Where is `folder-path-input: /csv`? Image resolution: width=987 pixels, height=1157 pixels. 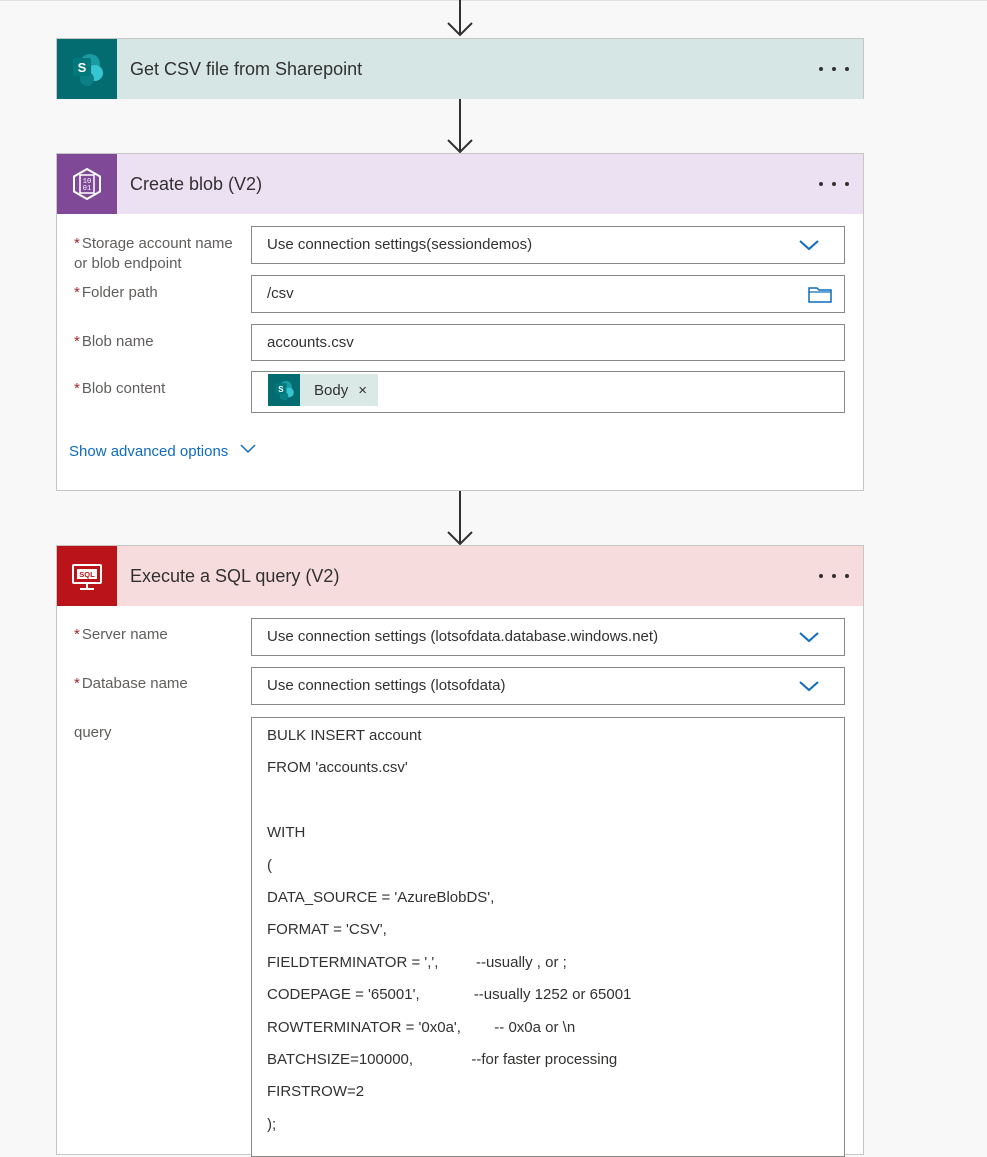 folder-path-input: /csv is located at coordinates (548, 294).